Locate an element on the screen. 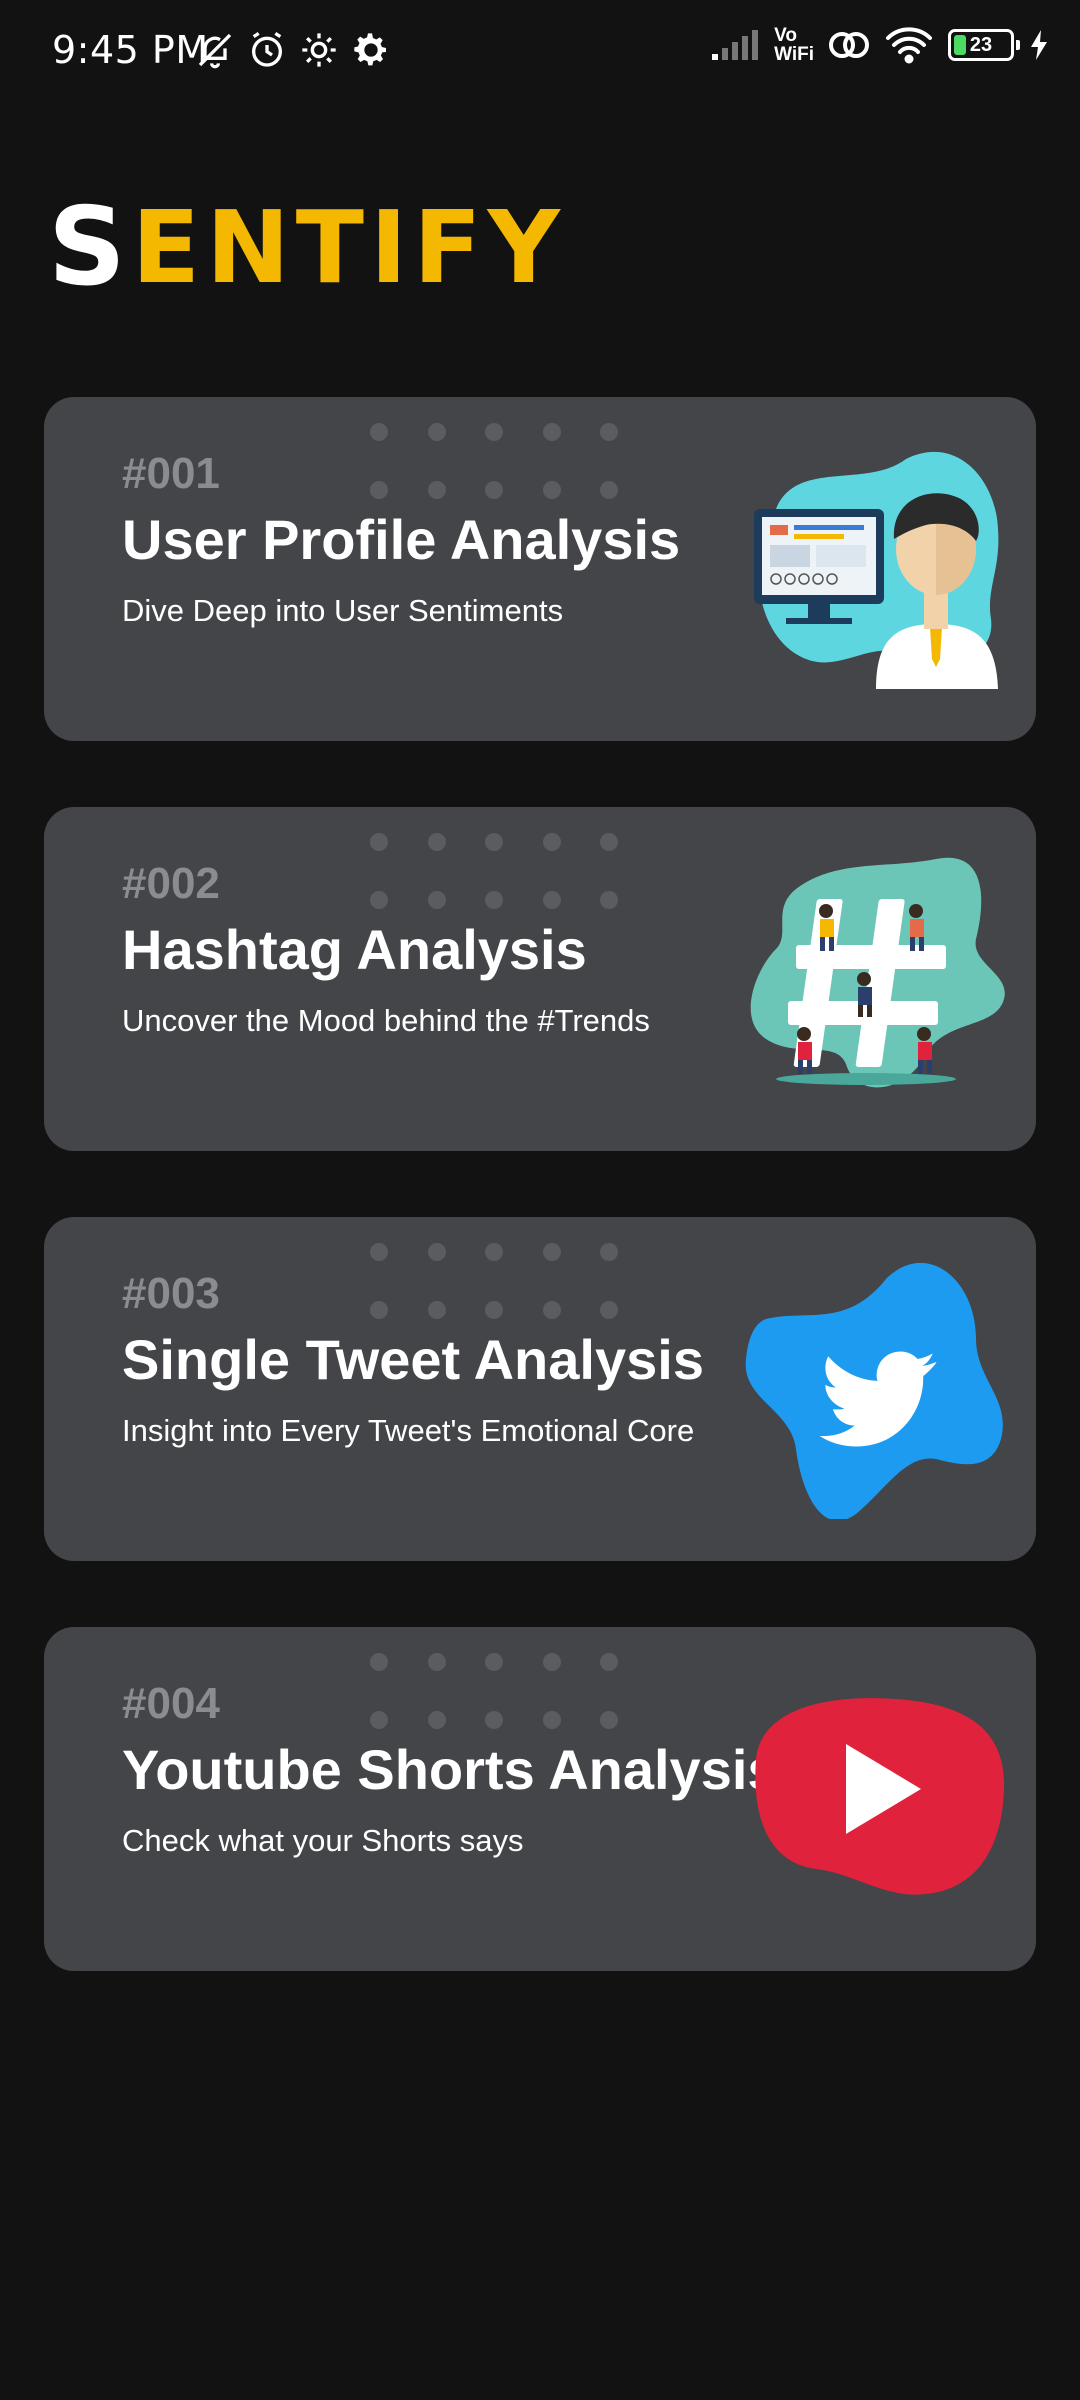 This screenshot has height=2400, width=1080. card-number: #003 is located at coordinates (171, 1293).